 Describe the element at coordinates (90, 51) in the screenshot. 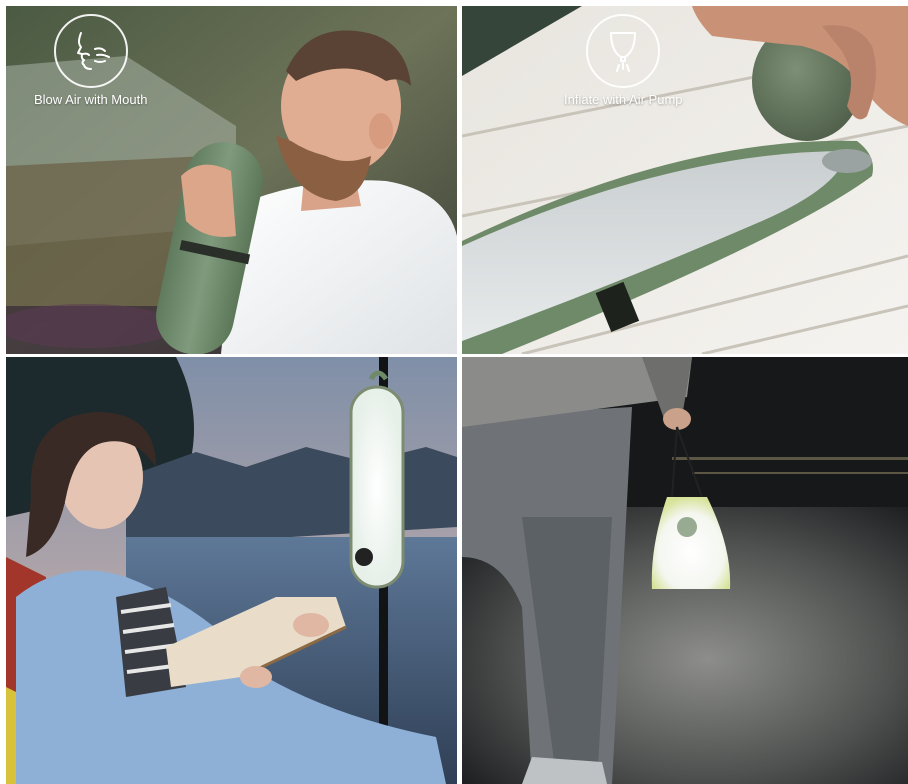

I see `mouth-blowing-icon` at that location.